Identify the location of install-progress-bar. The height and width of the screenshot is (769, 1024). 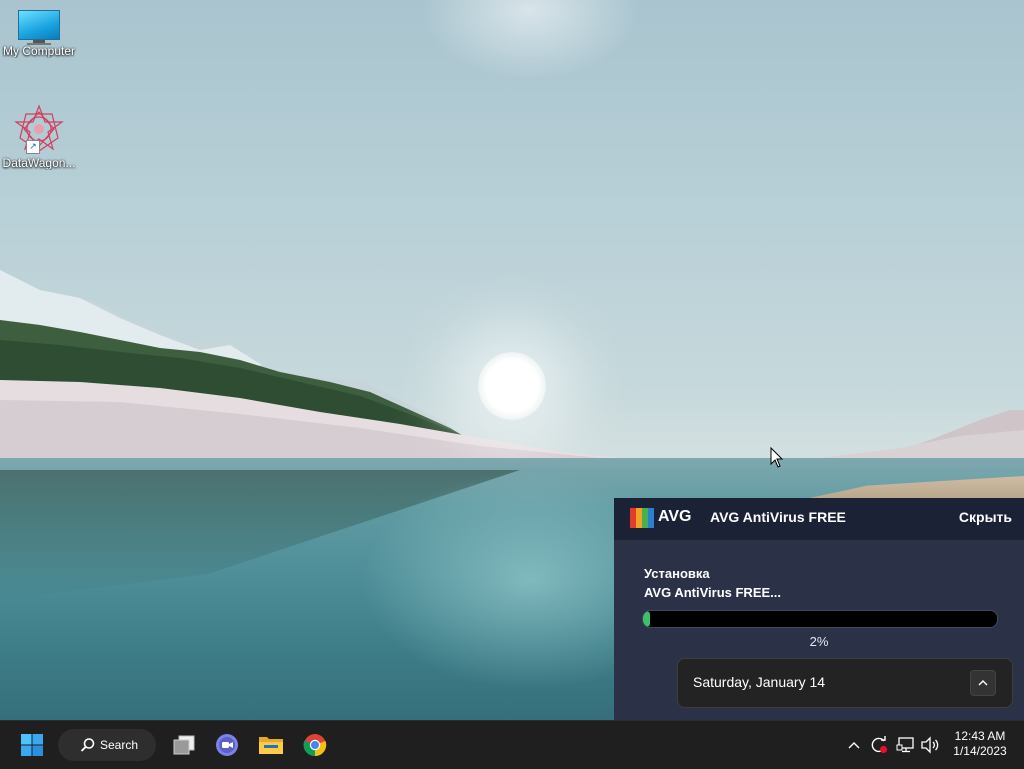
(820, 619).